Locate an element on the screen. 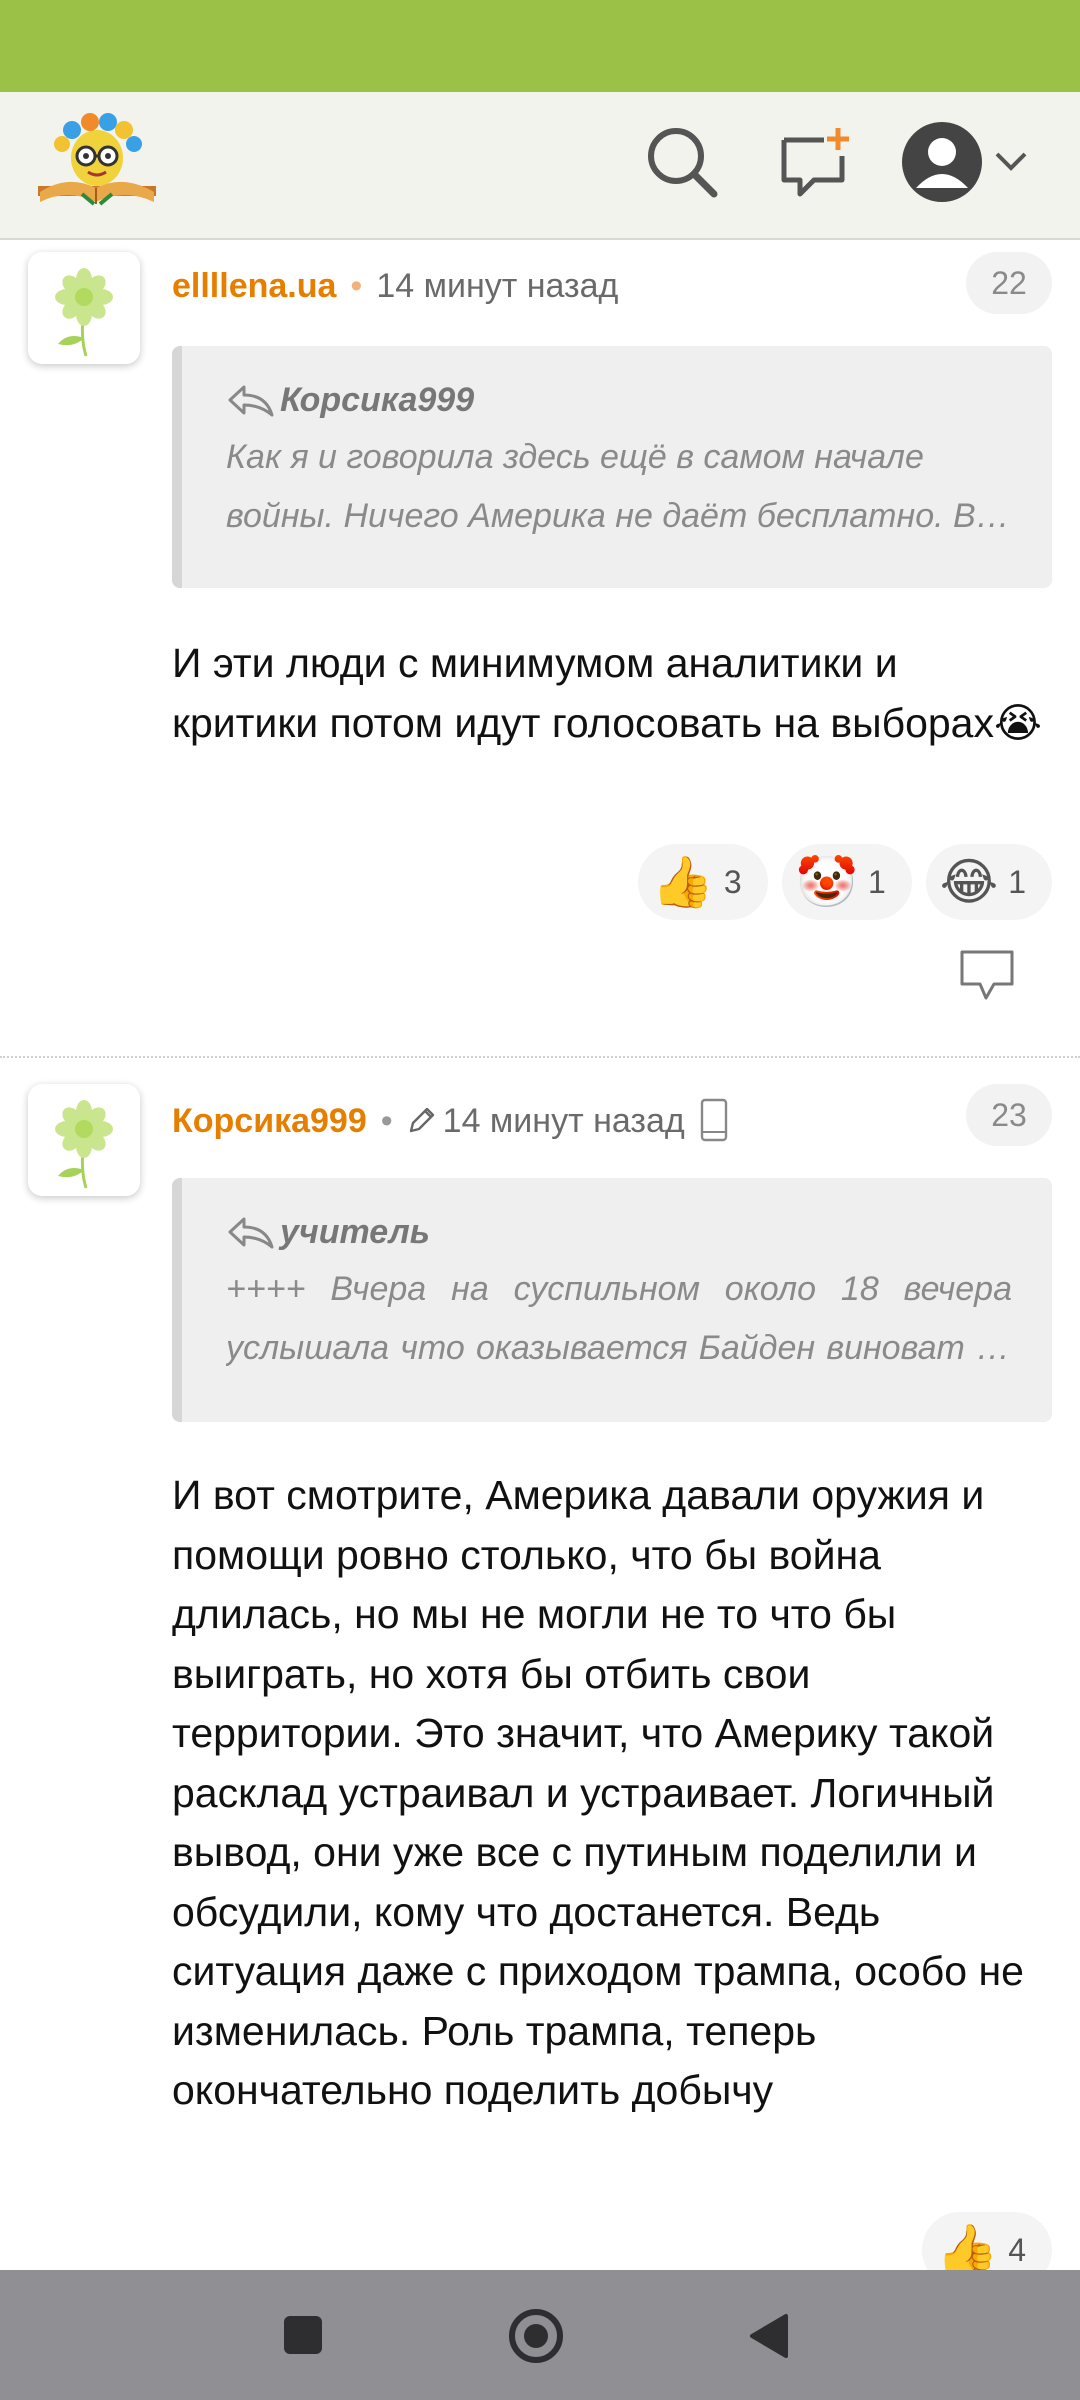 This screenshot has width=1080, height=2400. new-message-icon is located at coordinates (816, 163).